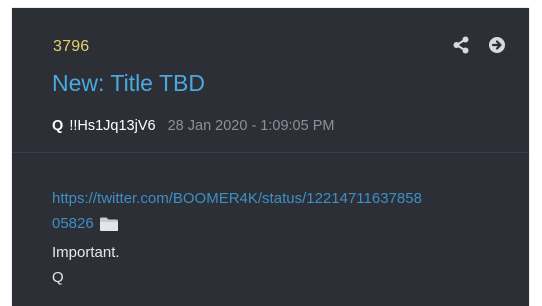  What do you see at coordinates (461, 45) in the screenshot?
I see `share-icon` at bounding box center [461, 45].